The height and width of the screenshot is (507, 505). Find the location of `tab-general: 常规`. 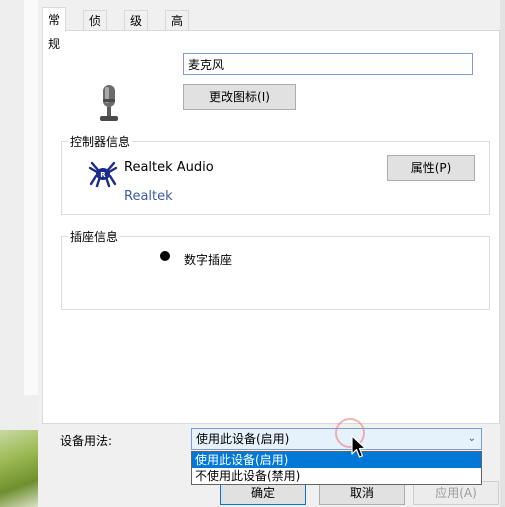

tab-general: 常规 is located at coordinates (54, 29).